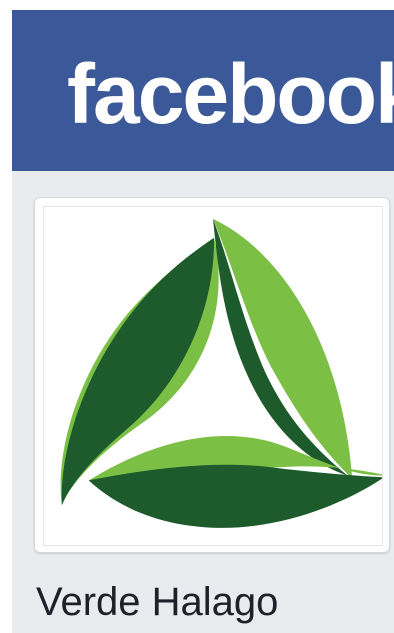  I want to click on page-title: Verde Halago, so click(157, 602).